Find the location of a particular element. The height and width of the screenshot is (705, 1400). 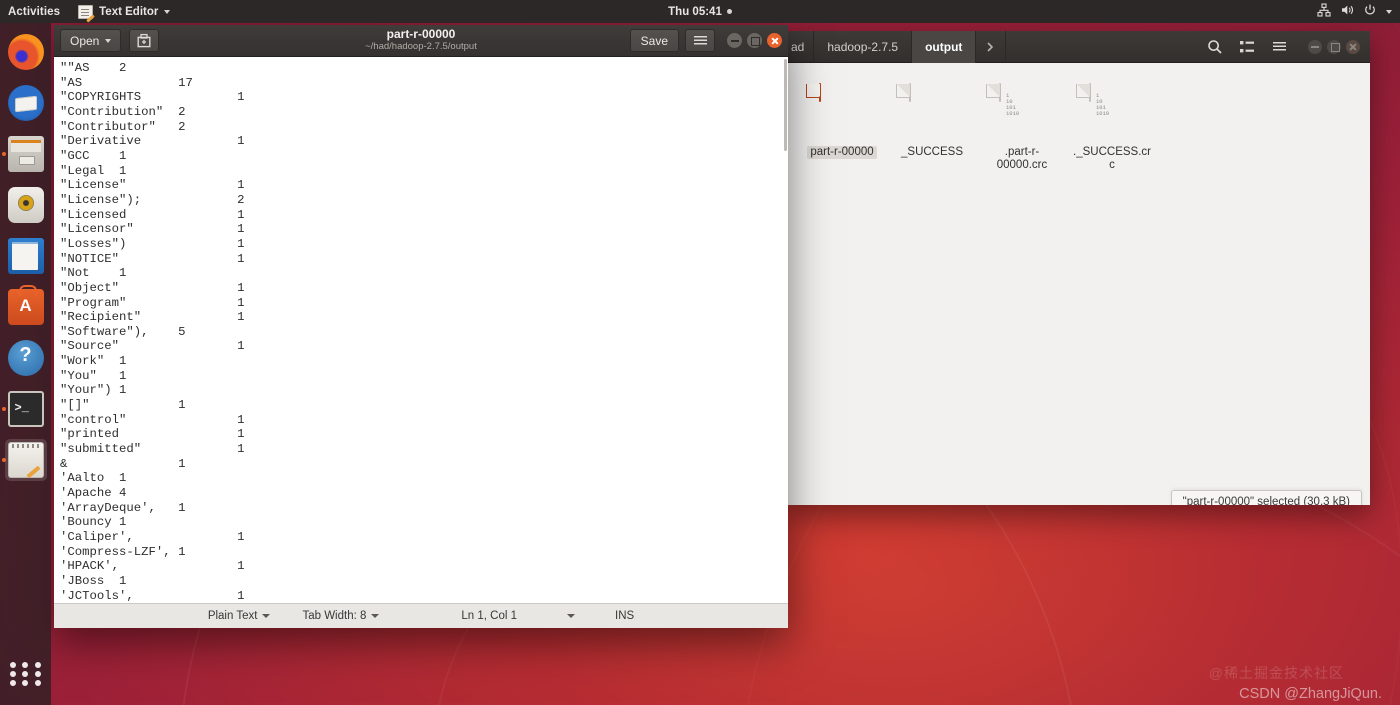

breadcrumb-item-1: hadoop-2.7.5 is located at coordinates (863, 47).